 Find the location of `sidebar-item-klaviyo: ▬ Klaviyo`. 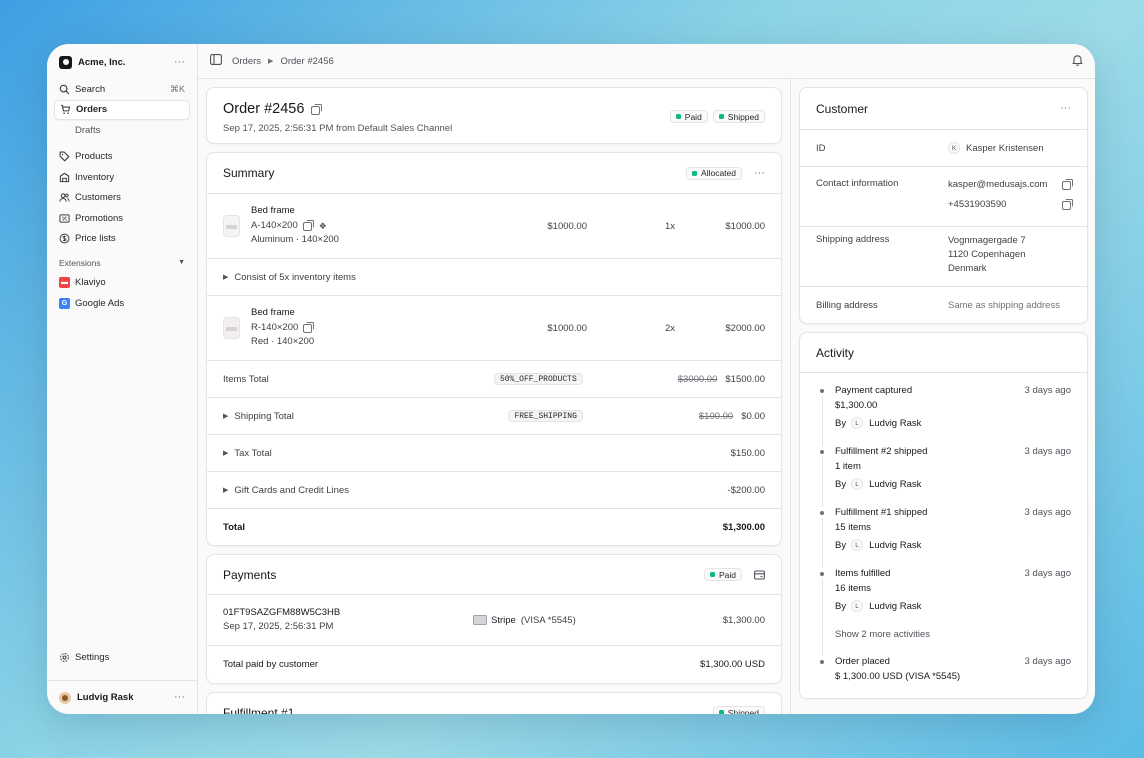

sidebar-item-klaviyo: ▬ Klaviyo is located at coordinates (122, 283).